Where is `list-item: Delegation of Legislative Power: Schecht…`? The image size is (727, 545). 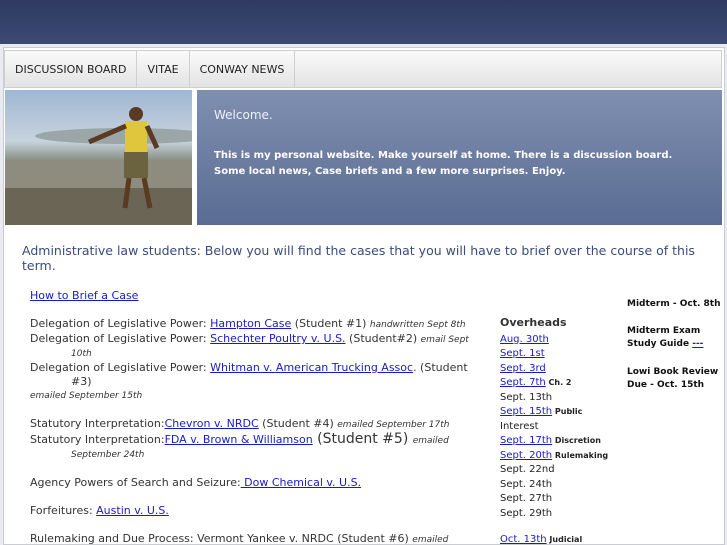
list-item: Delegation of Legislative Power: Schecht… is located at coordinates (249, 338).